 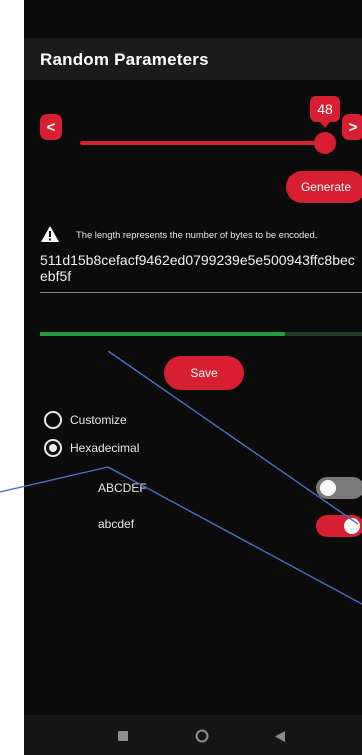 I want to click on generate-button: Generate, so click(x=324, y=187).